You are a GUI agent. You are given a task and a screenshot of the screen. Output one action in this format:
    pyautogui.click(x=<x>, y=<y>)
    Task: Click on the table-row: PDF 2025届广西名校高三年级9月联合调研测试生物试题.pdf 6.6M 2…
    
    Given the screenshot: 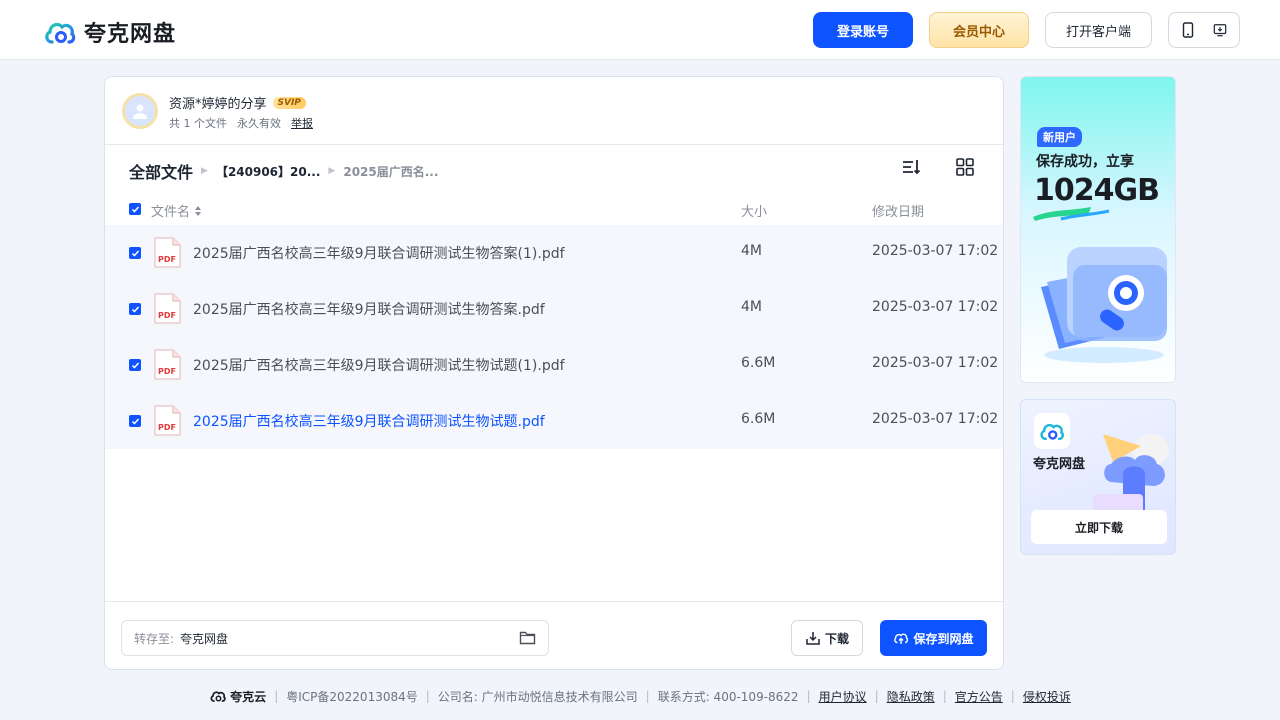 What is the action you would take?
    pyautogui.click(x=554, y=421)
    